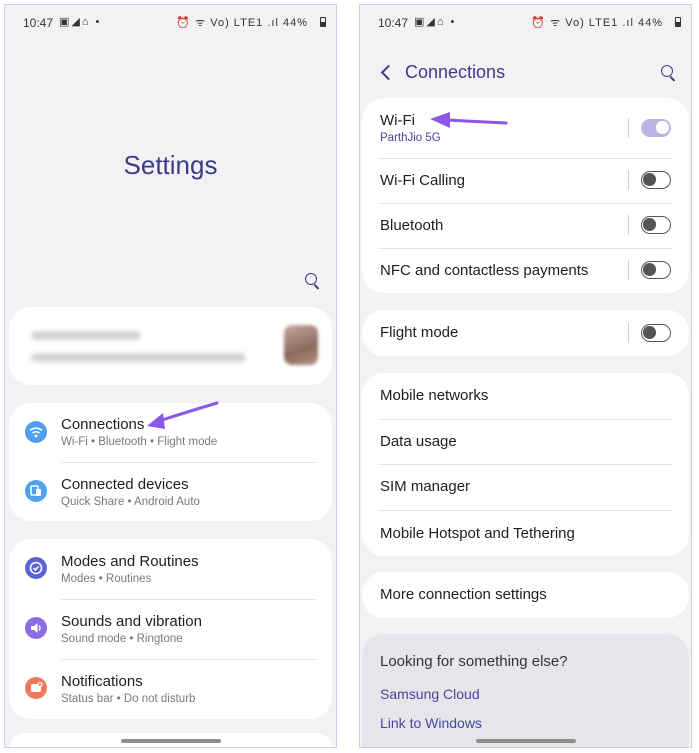 Image resolution: width=699 pixels, height=753 pixels. What do you see at coordinates (656, 270) in the screenshot?
I see `nfc-toggle` at bounding box center [656, 270].